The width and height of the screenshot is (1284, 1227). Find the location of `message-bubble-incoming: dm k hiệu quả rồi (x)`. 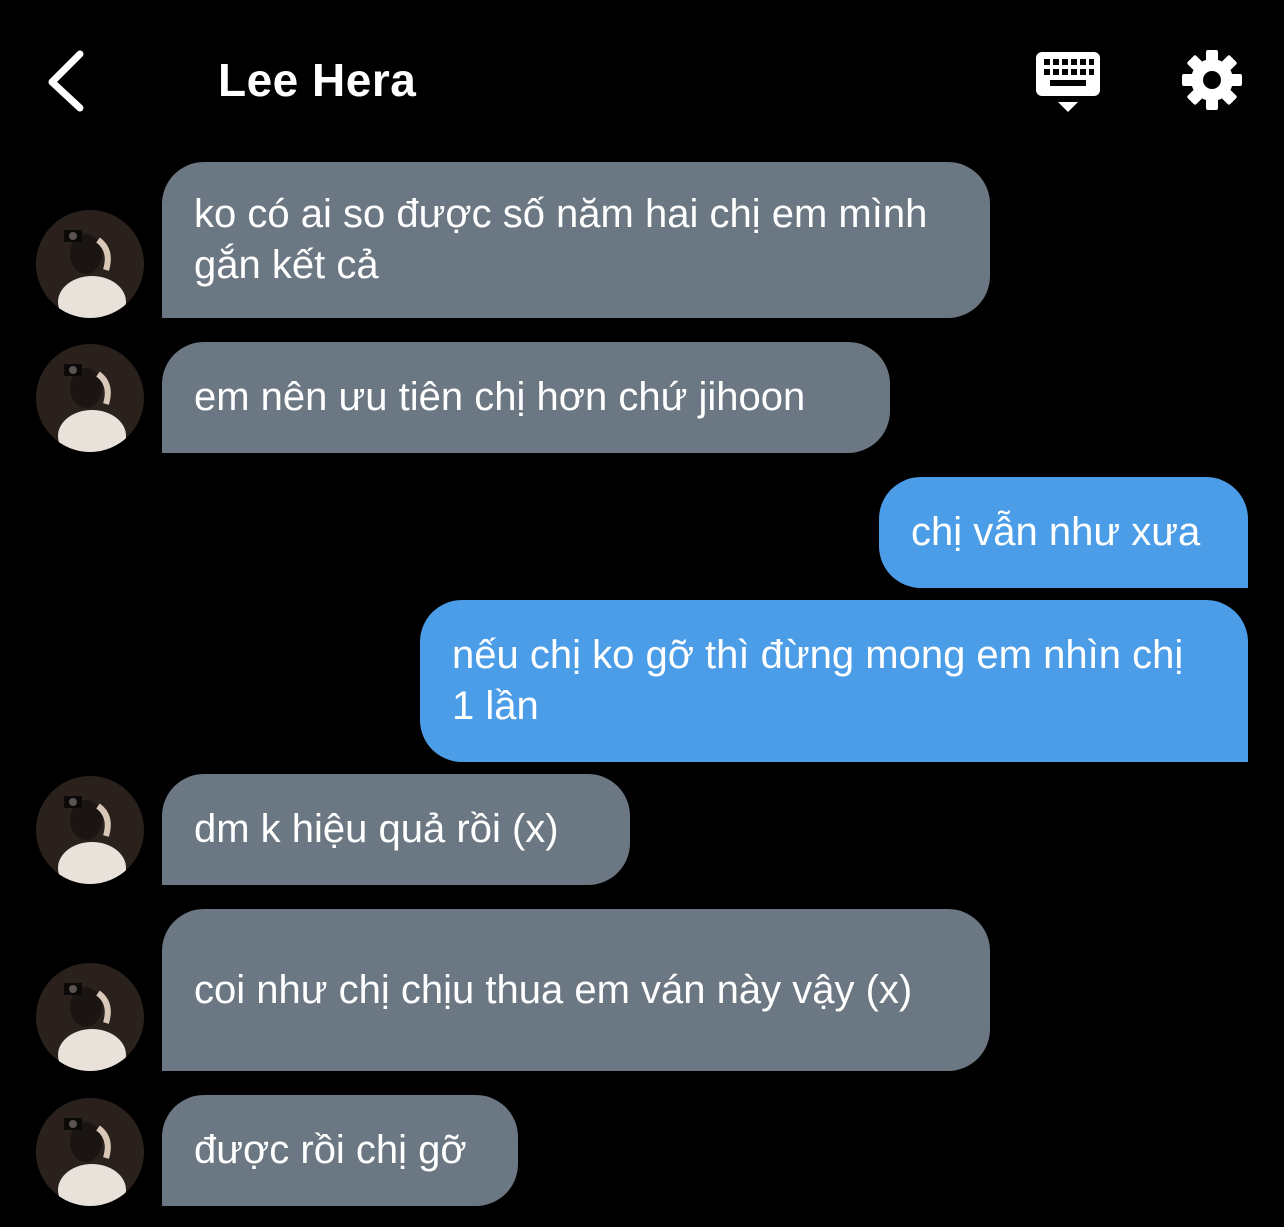

message-bubble-incoming: dm k hiệu quả rồi (x) is located at coordinates (396, 829).